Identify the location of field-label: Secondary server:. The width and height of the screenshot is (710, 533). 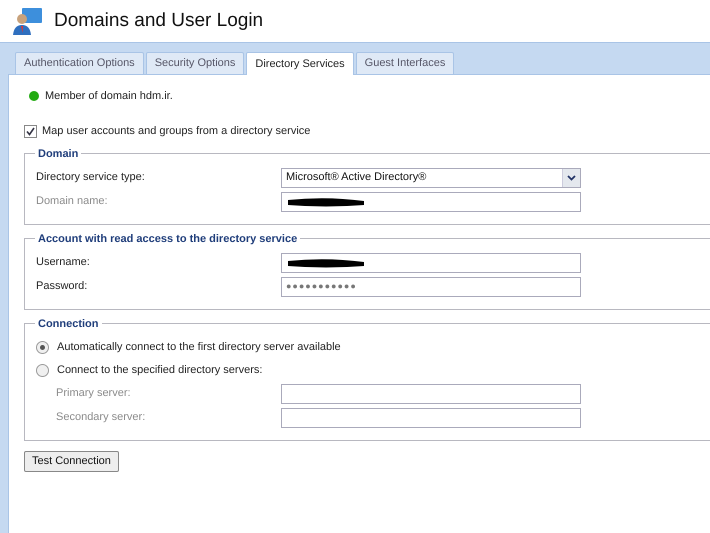
(100, 418).